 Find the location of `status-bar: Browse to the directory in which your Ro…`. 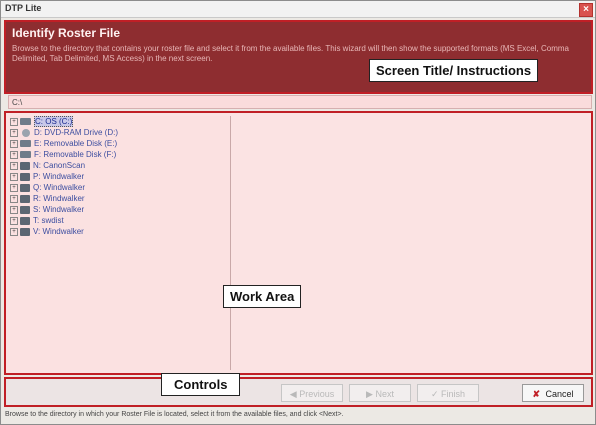

status-bar: Browse to the directory in which your Ro… is located at coordinates (174, 414).